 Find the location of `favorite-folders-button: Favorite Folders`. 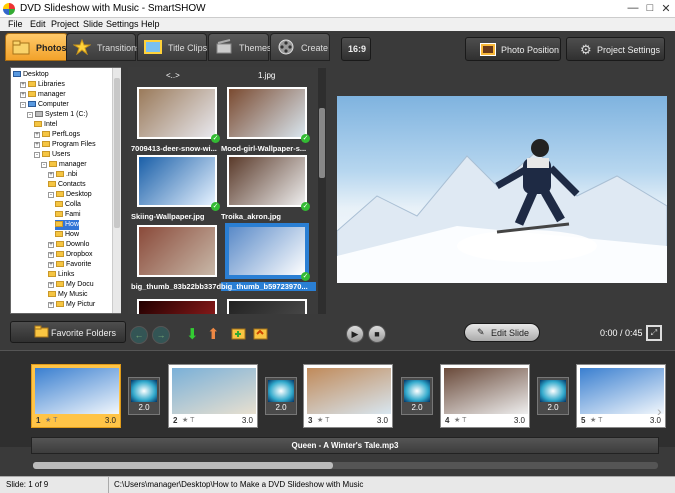

favorite-folders-button: Favorite Folders is located at coordinates (68, 332).